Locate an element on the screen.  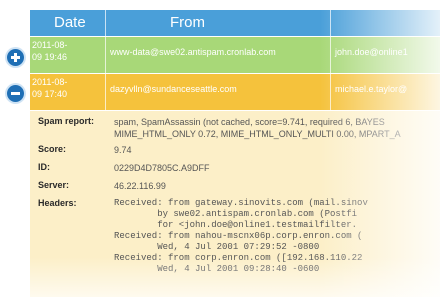
header-line: Wed, 4 Jul 2001 07:29:52 -0800 is located at coordinates (217, 247).